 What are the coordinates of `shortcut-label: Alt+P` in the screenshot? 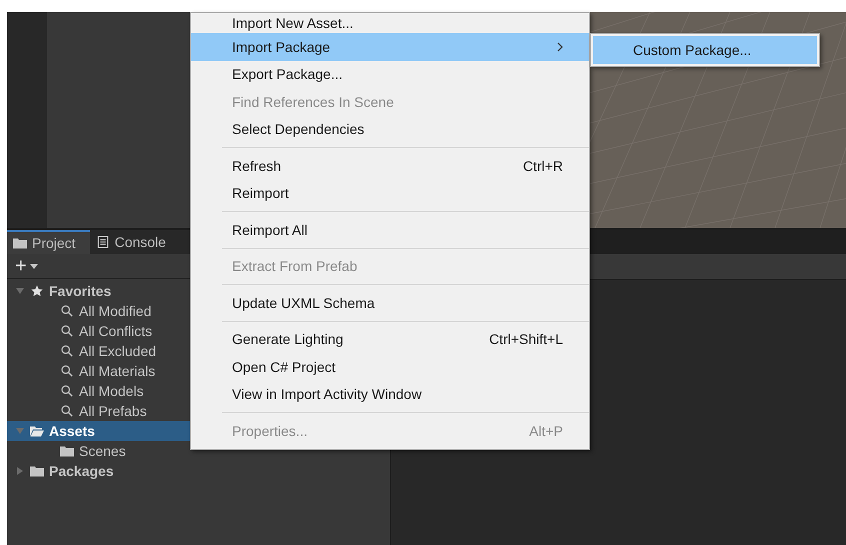 It's located at (546, 430).